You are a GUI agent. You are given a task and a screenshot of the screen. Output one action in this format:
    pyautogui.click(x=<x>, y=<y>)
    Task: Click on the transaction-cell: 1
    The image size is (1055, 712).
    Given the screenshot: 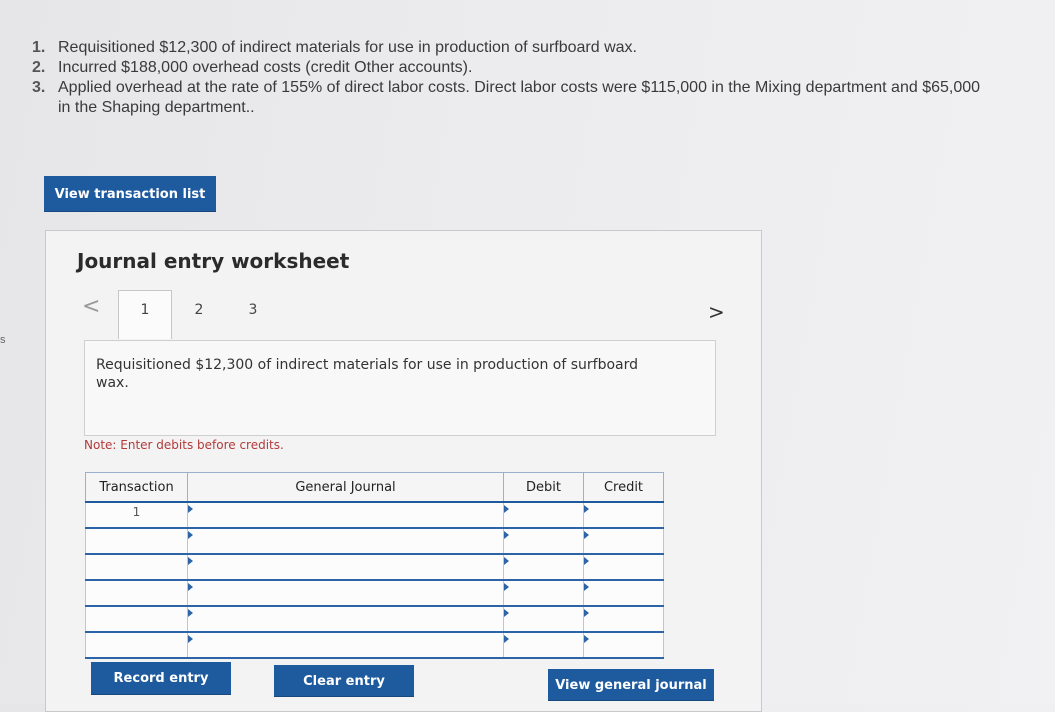 What is the action you would take?
    pyautogui.click(x=136, y=515)
    